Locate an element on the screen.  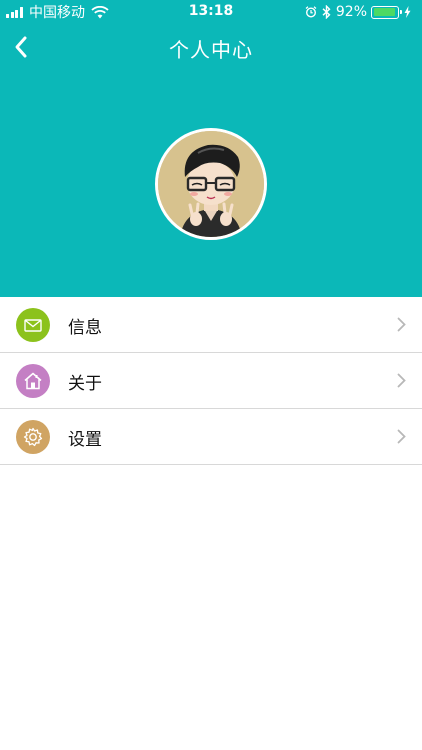
gear-icon is located at coordinates (33, 437).